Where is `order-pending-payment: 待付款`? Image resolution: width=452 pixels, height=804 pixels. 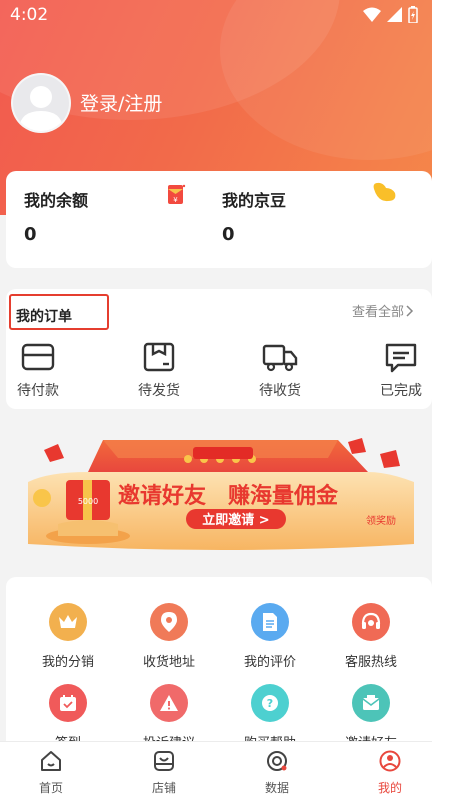
order-pending-payment: 待付款 is located at coordinates (39, 371).